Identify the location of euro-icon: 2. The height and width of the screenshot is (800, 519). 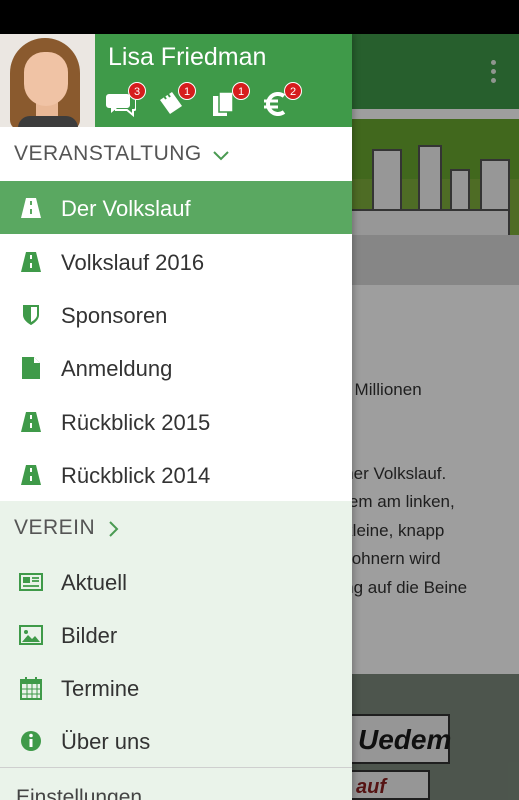
(282, 101).